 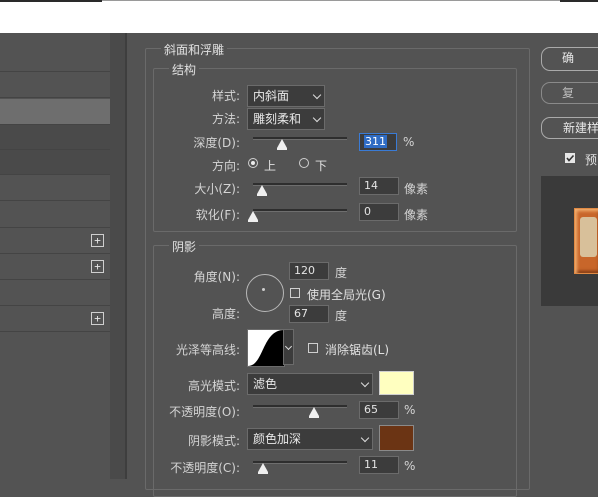 I want to click on depth-value: 311, so click(x=375, y=141).